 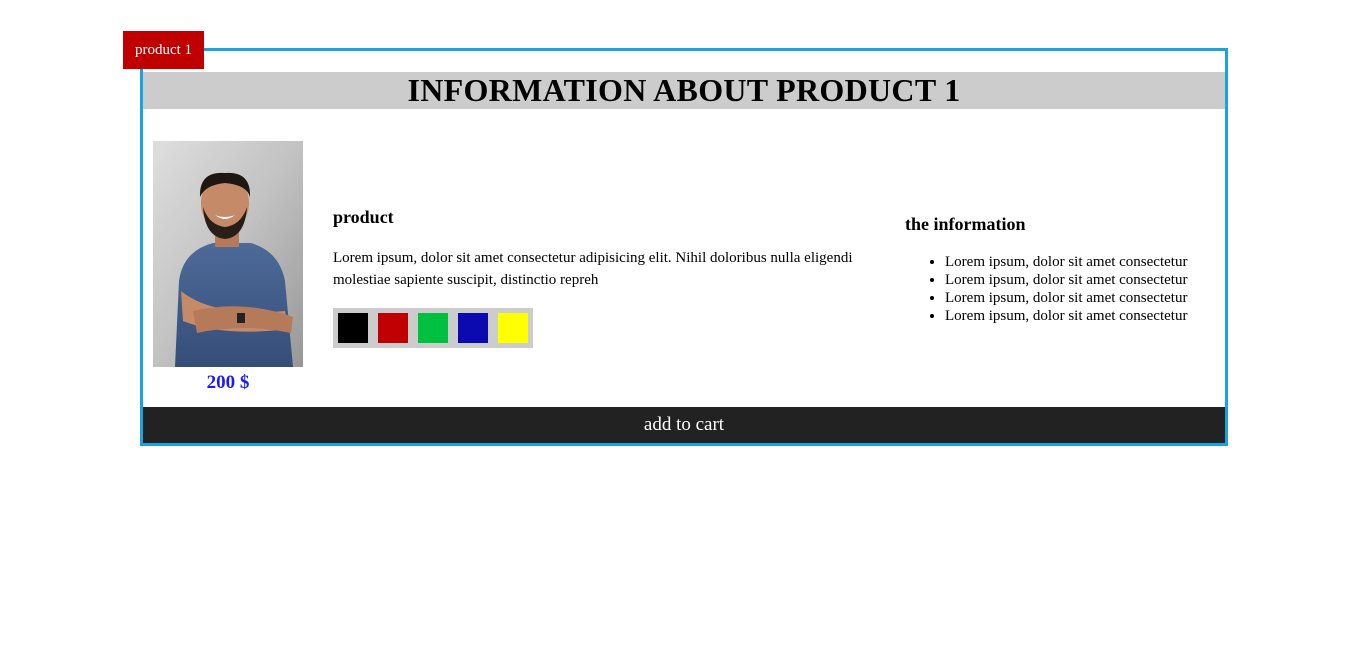 What do you see at coordinates (965, 224) in the screenshot?
I see `info-heading: the information` at bounding box center [965, 224].